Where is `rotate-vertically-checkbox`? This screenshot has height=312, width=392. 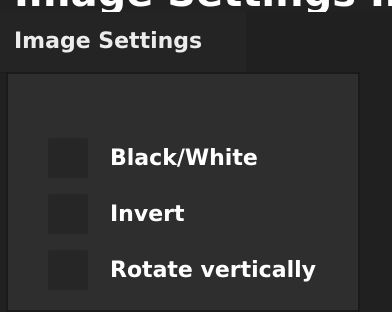
rotate-vertically-checkbox is located at coordinates (68, 270).